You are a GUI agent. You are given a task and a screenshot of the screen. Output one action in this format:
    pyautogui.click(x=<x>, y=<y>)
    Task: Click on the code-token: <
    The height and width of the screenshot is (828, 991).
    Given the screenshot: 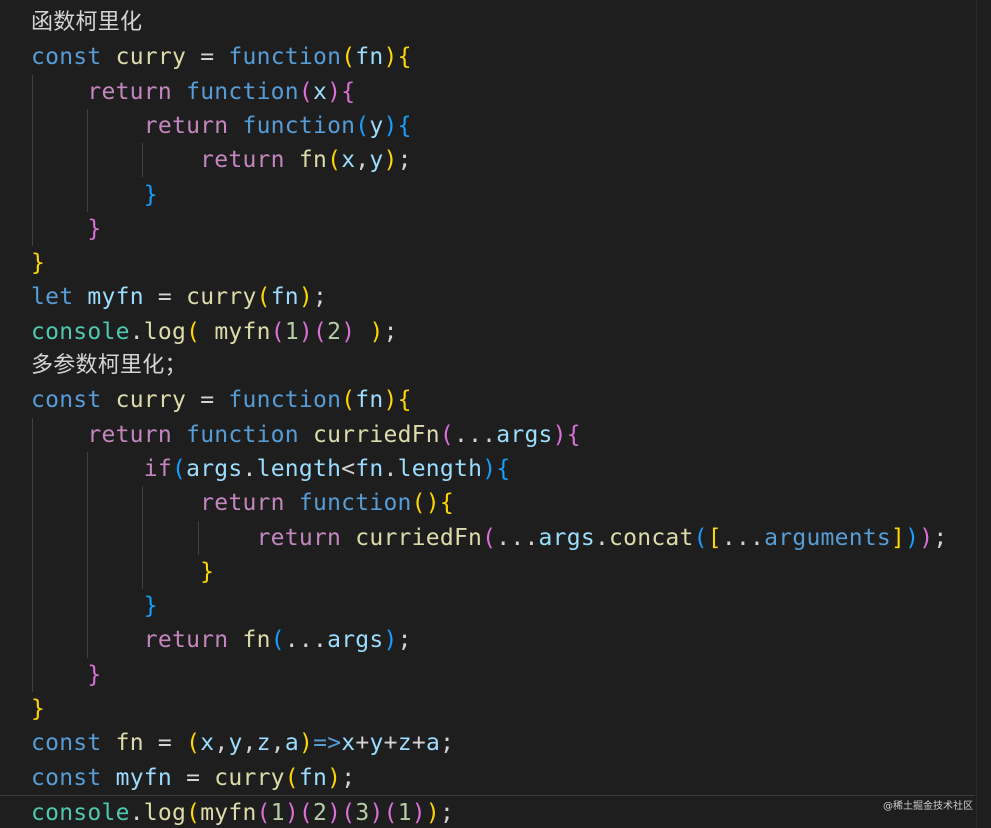 What is the action you would take?
    pyautogui.click(x=348, y=468)
    